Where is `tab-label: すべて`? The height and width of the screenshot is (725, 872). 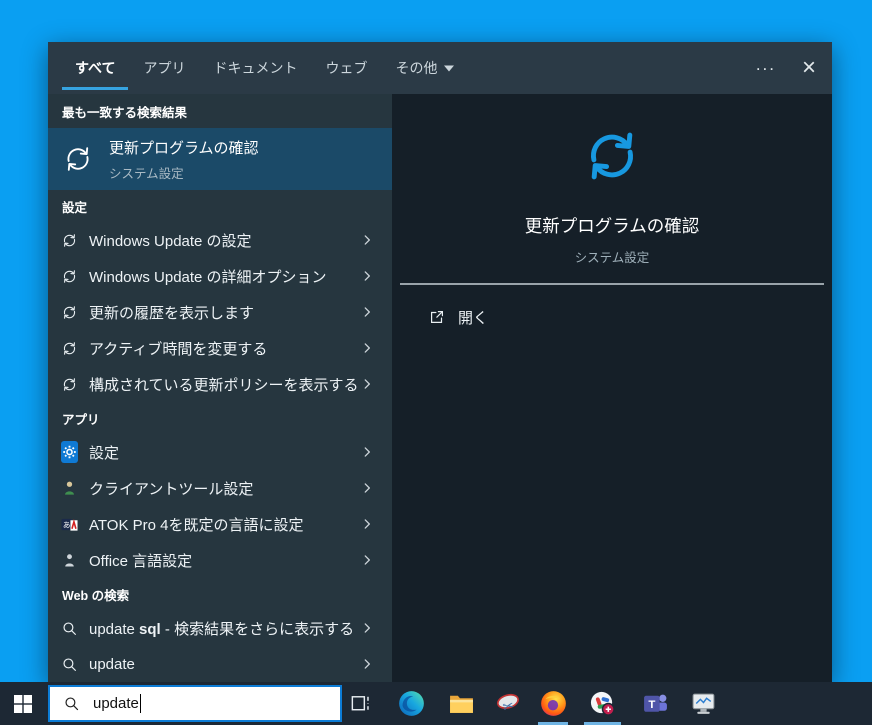 tab-label: すべて is located at coordinates (95, 68).